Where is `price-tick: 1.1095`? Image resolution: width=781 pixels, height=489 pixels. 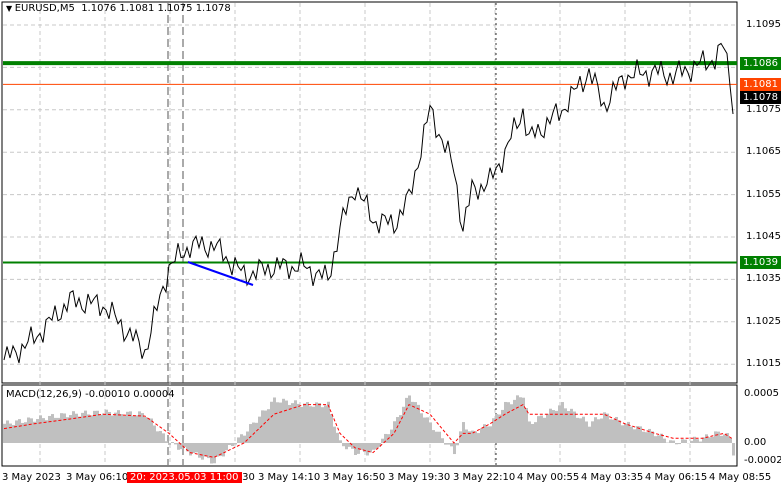 price-tick: 1.1095 is located at coordinates (763, 24).